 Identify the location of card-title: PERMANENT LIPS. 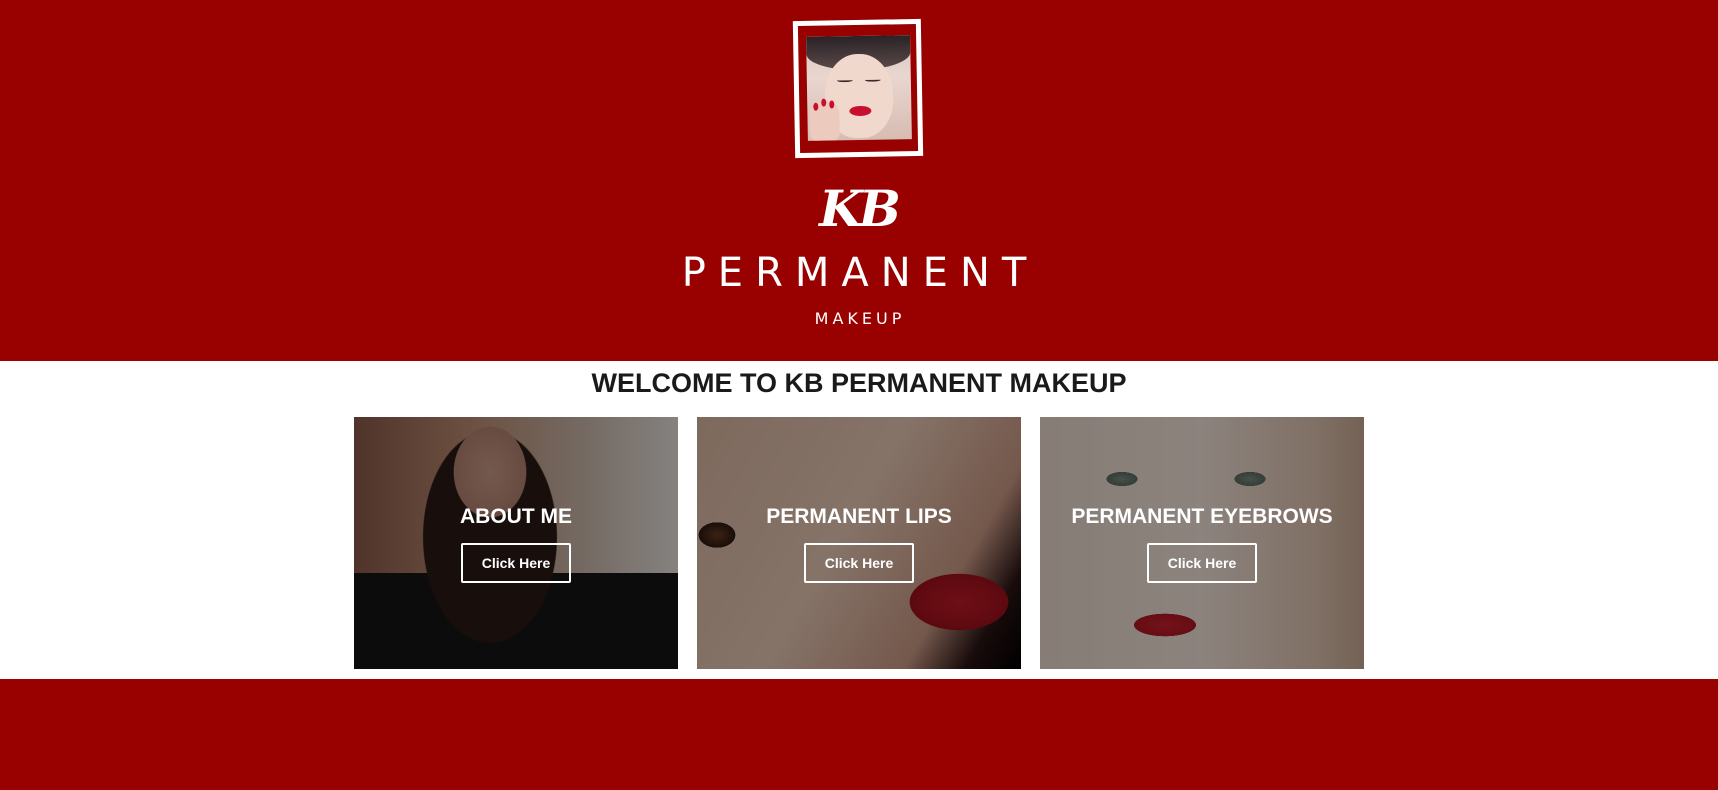
(859, 516).